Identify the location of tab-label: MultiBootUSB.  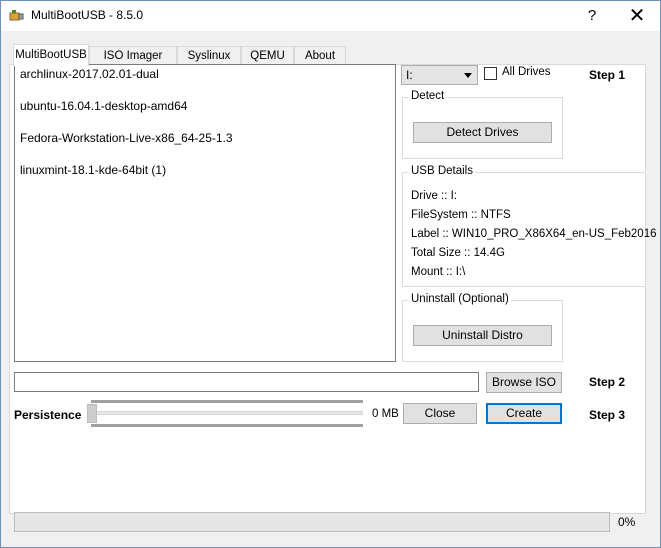
(51, 55).